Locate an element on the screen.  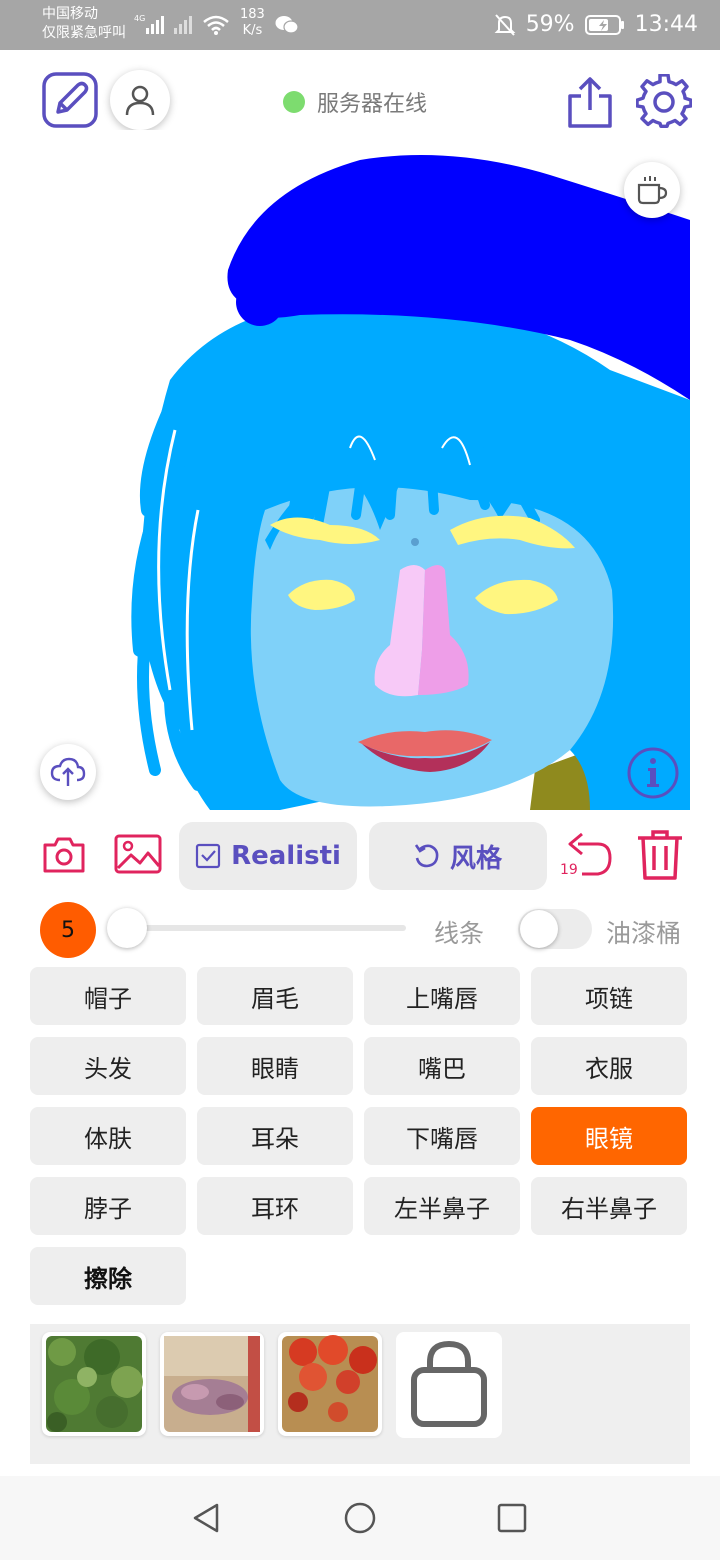
server-status-text: 服务器在线 is located at coordinates (372, 104).